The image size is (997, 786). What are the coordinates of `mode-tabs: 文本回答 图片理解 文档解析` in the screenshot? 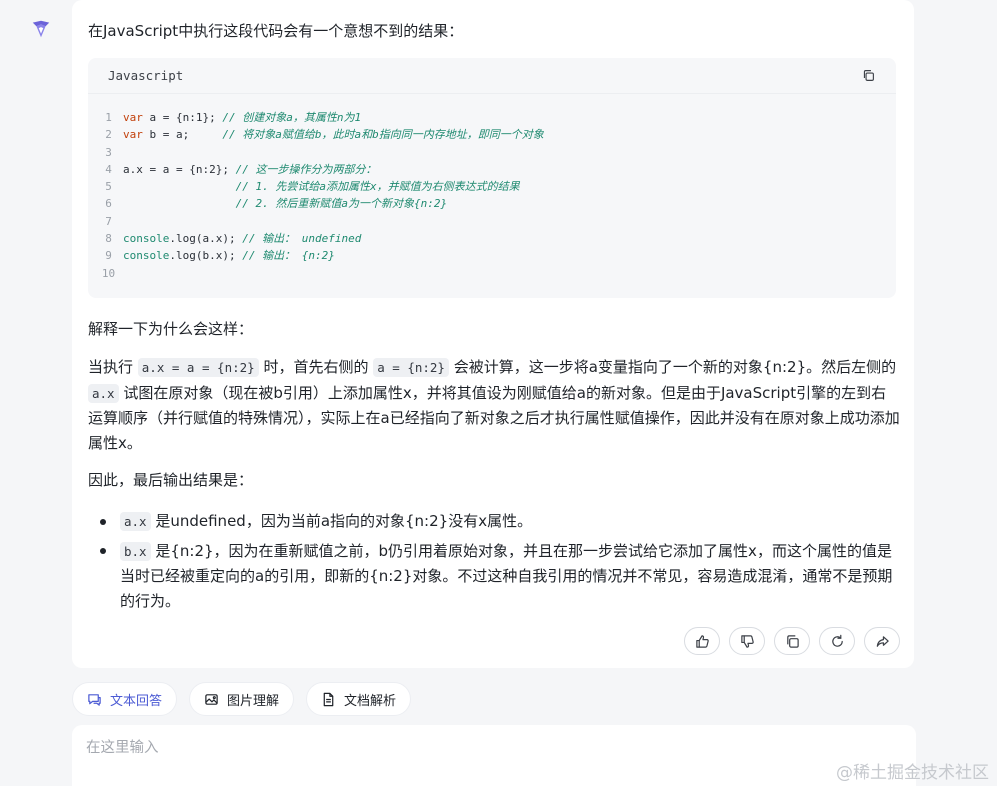 It's located at (242, 699).